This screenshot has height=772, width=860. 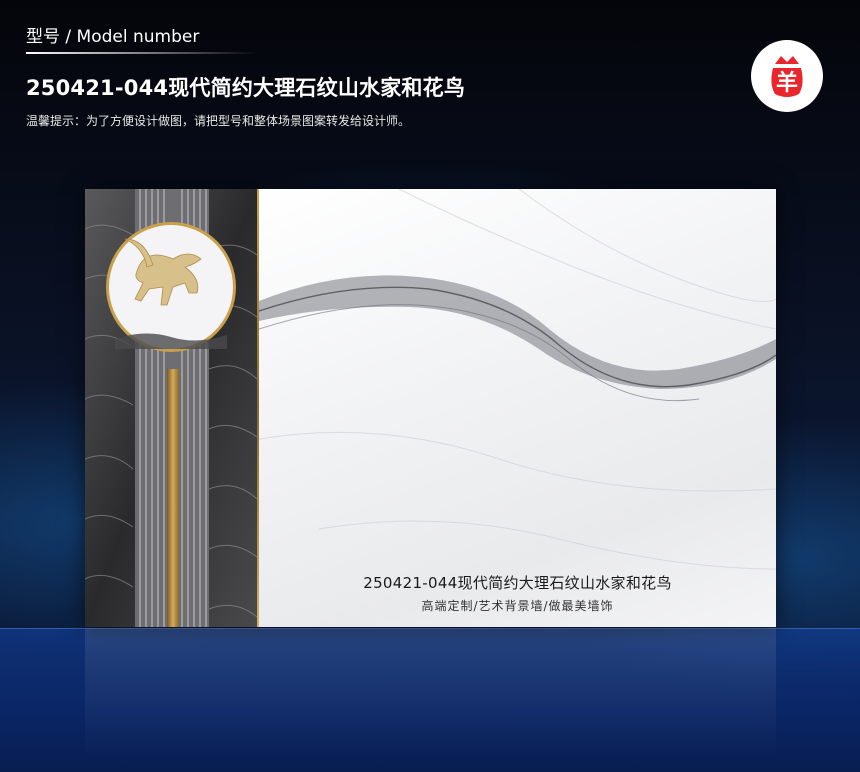 I want to click on sheep-bag-icon: 羊, so click(x=787, y=76).